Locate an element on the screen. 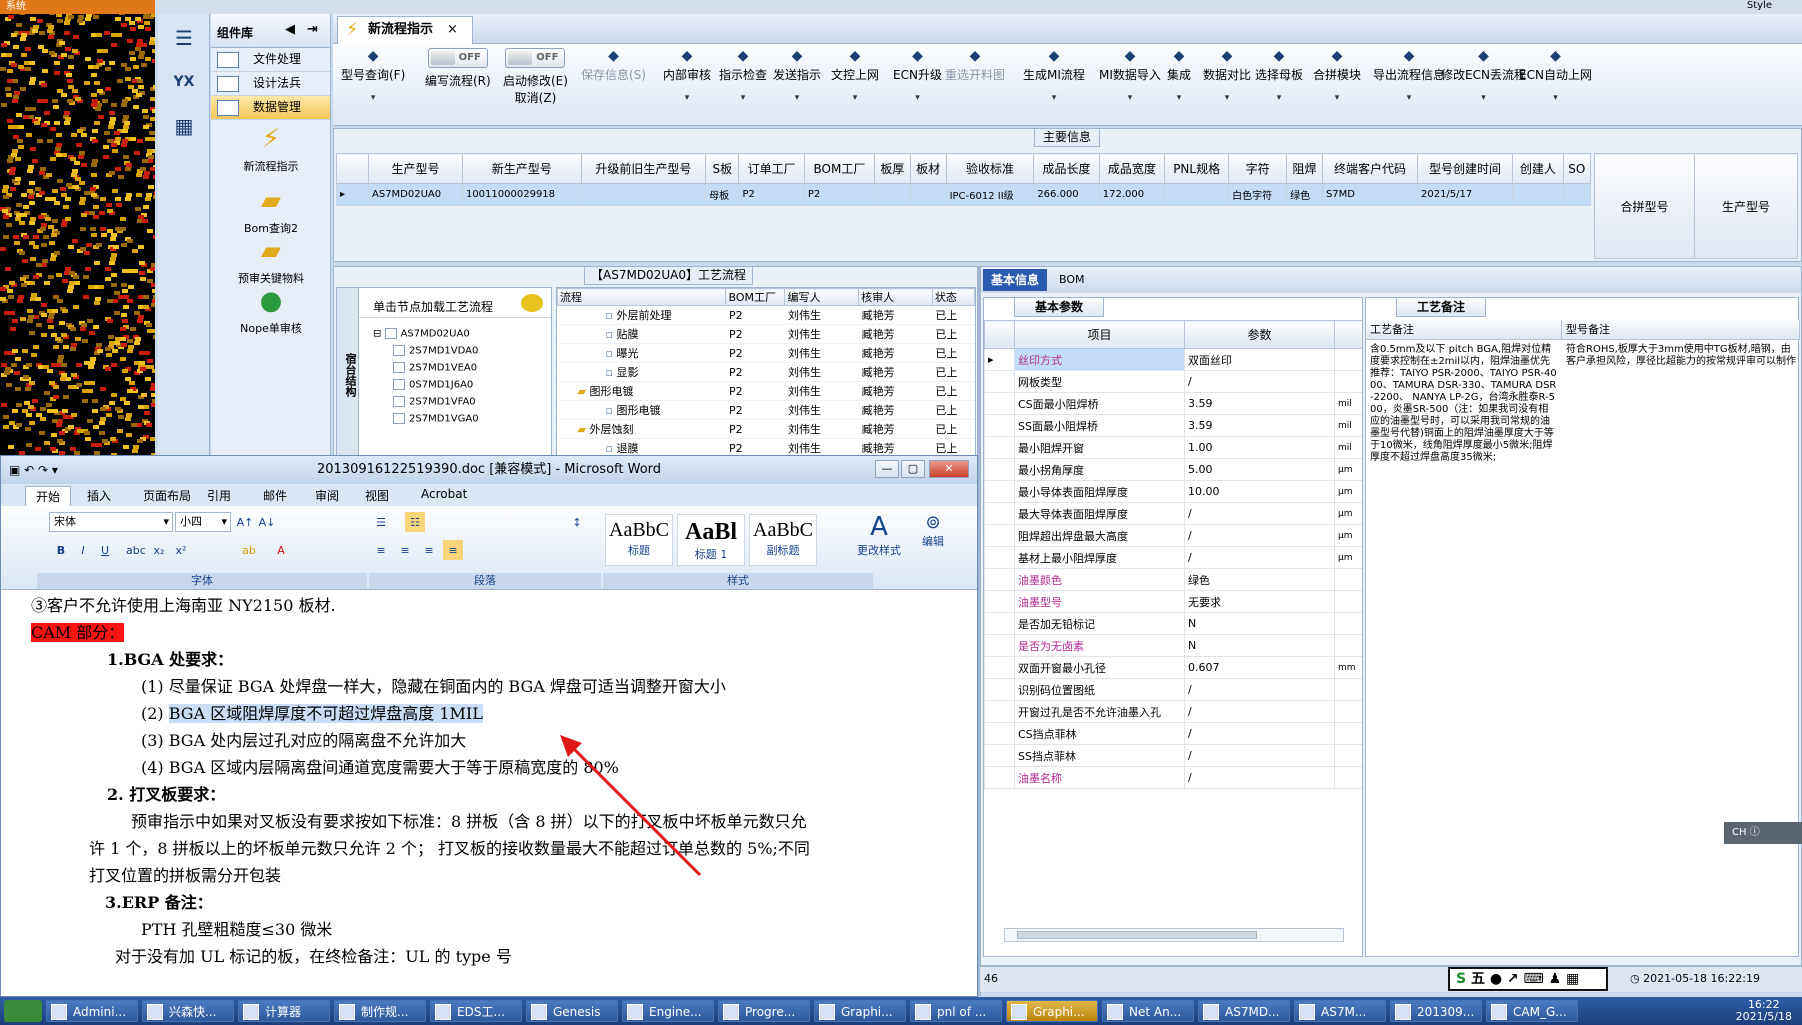 The height and width of the screenshot is (1025, 1802). merge-header: 生产型号 is located at coordinates (1746, 206).